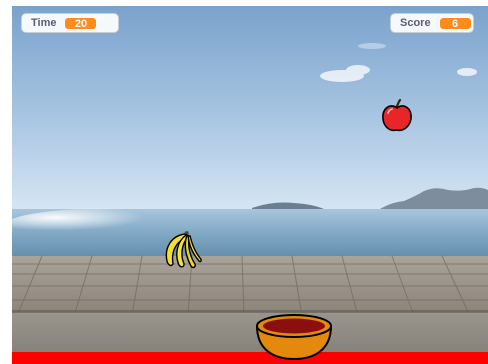 The image size is (488, 364). Describe the element at coordinates (415, 23) in the screenshot. I see `score-label: Score` at that location.